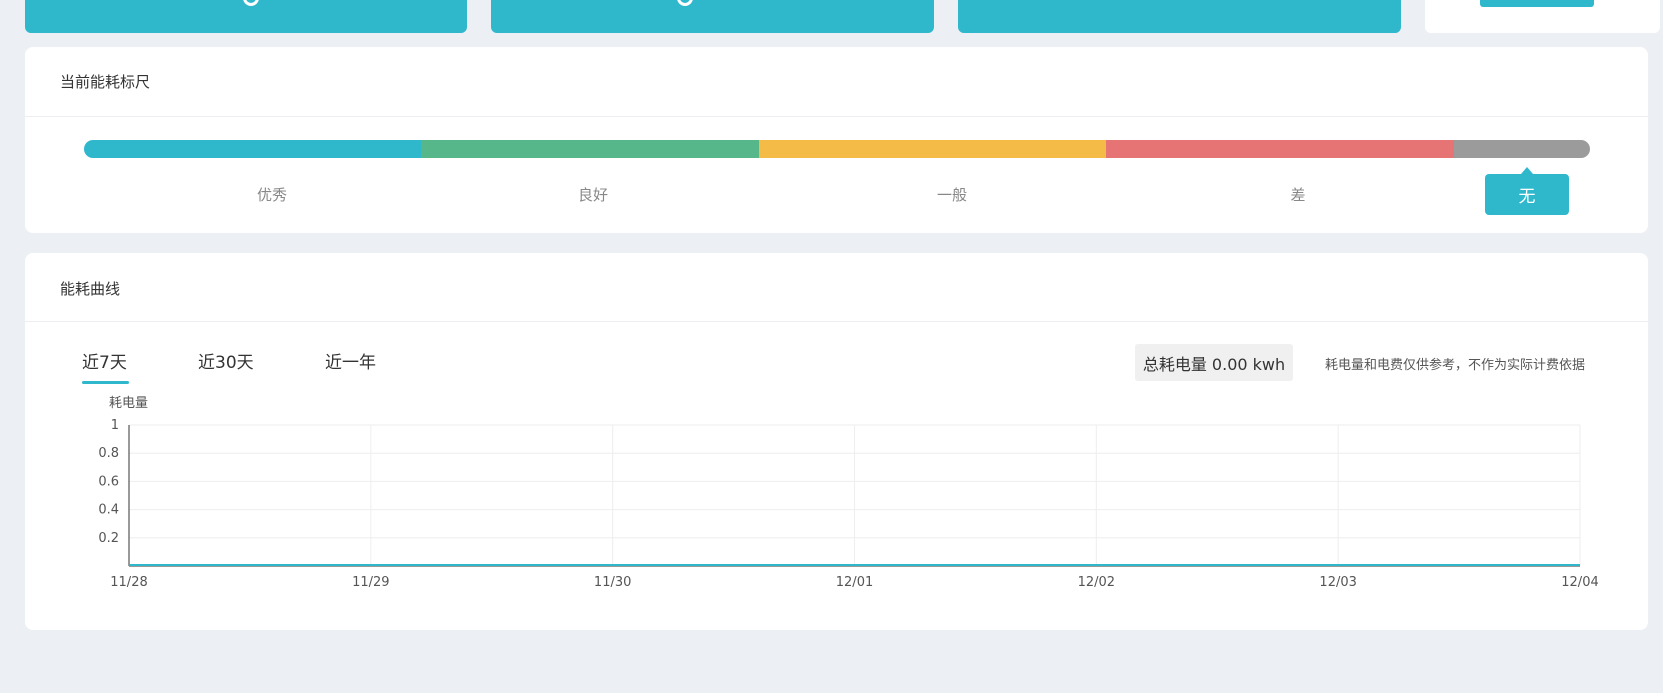 This screenshot has height=693, width=1663. I want to click on energy-scale-bar, so click(837, 149).